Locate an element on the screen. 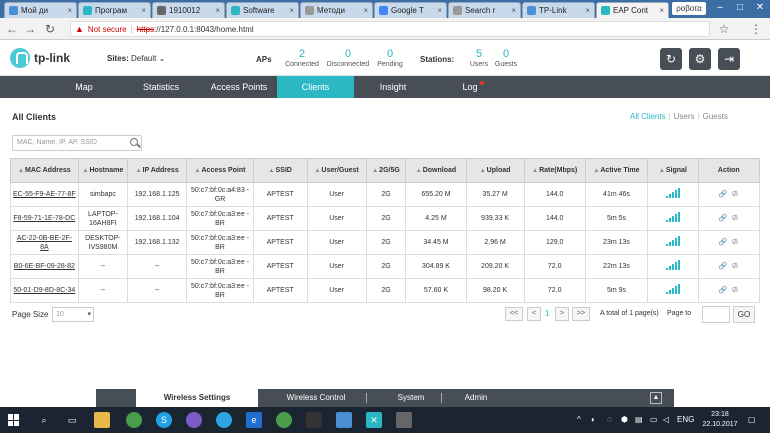 The image size is (770, 433). menu-icon: ⋮ is located at coordinates (756, 29).